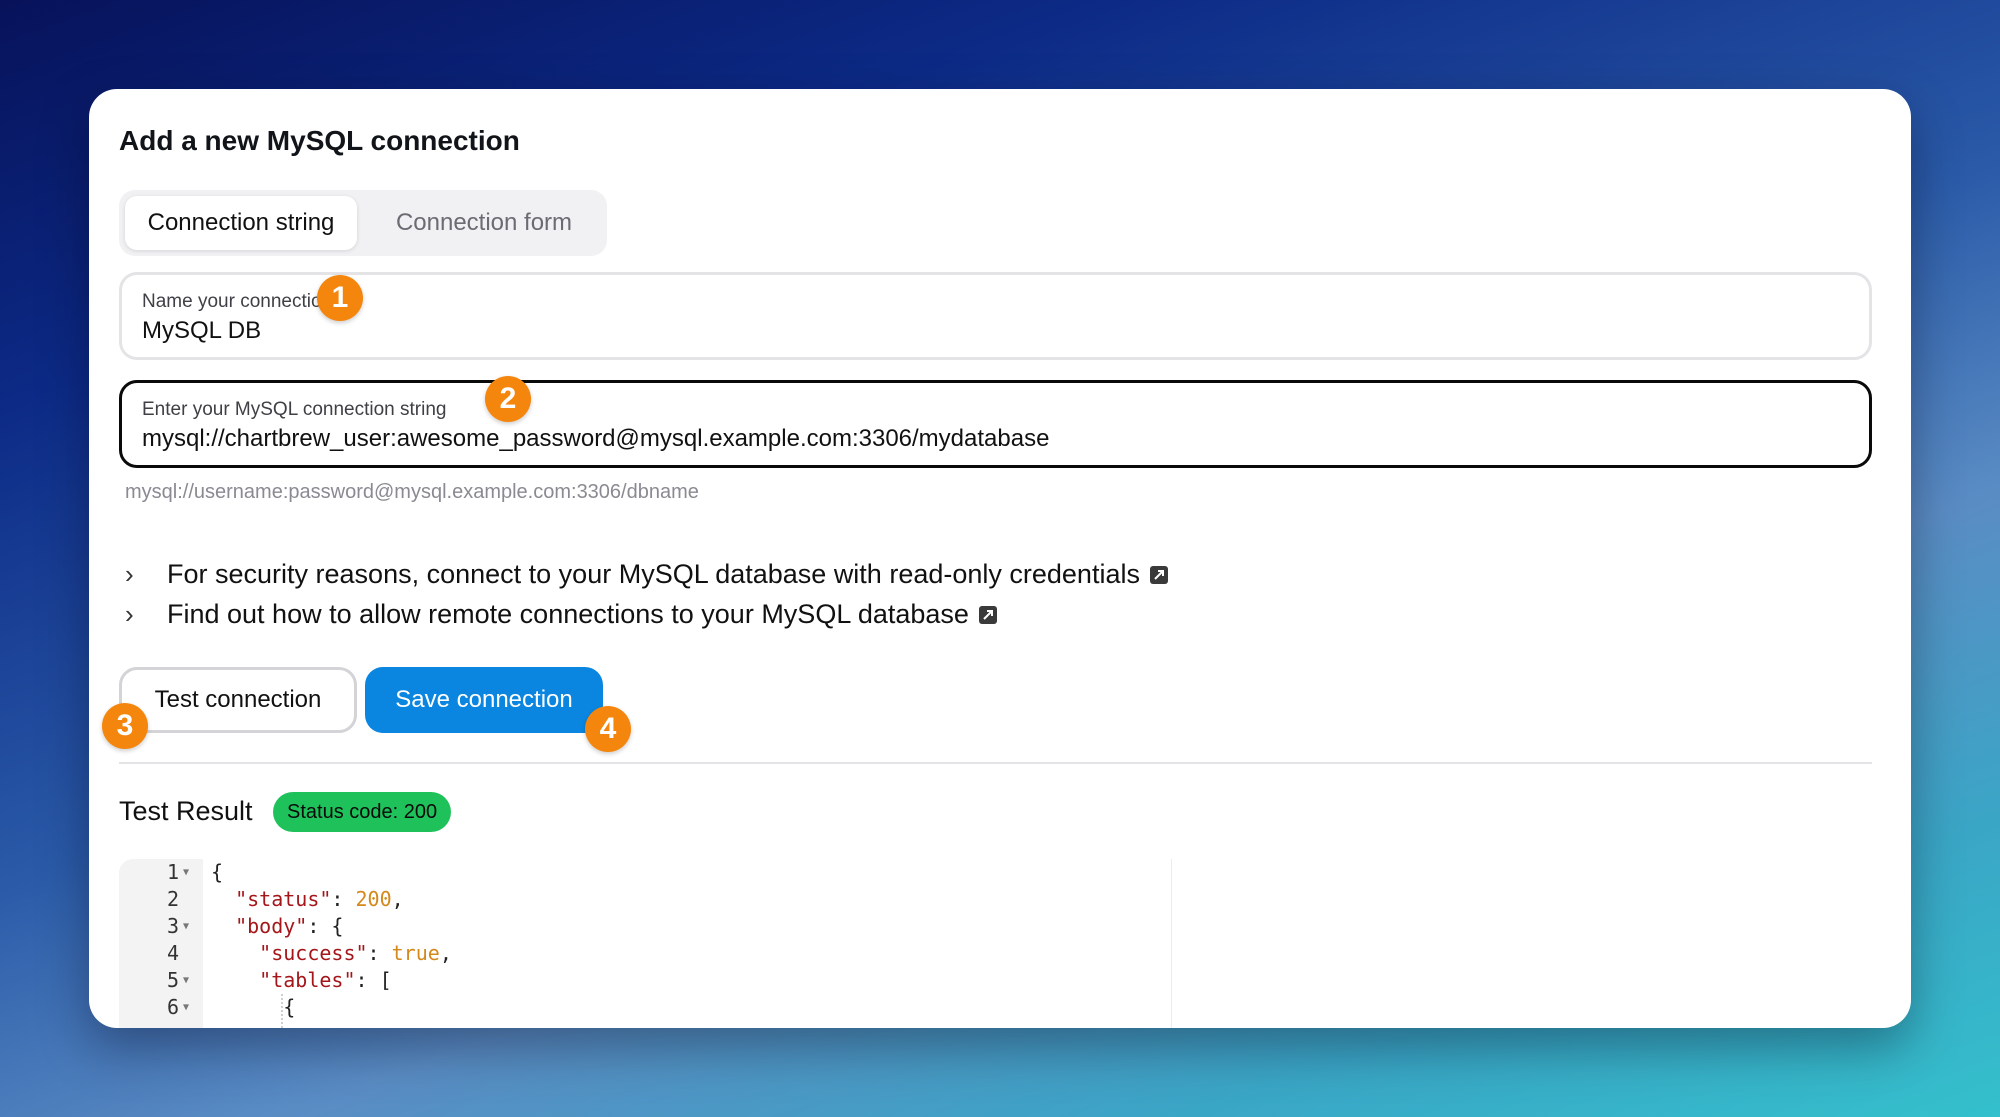 This screenshot has width=2000, height=1117. What do you see at coordinates (992, 439) in the screenshot?
I see `connection-string-input` at bounding box center [992, 439].